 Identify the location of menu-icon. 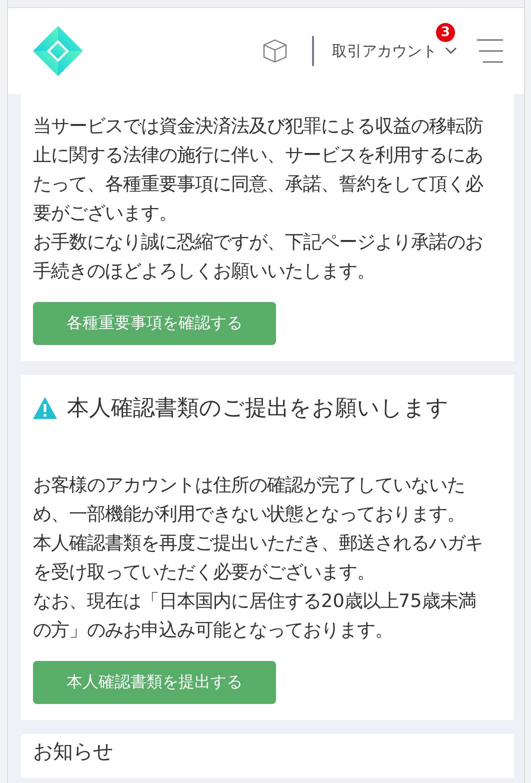
(490, 51).